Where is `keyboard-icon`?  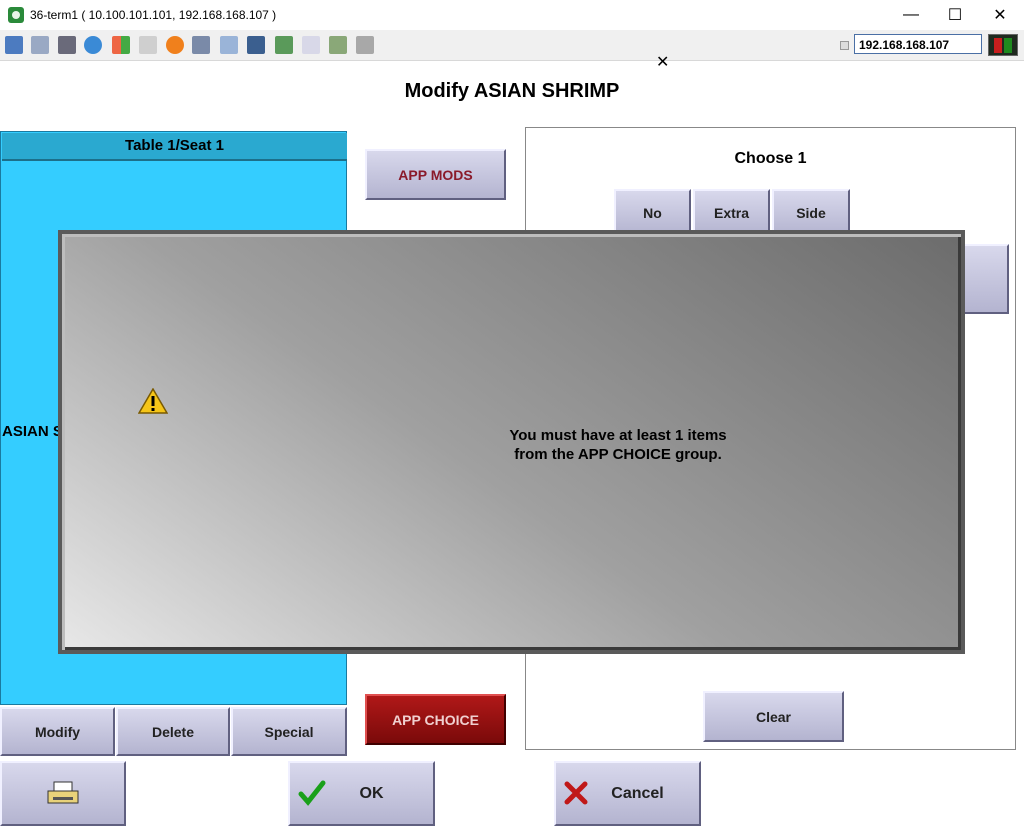 keyboard-icon is located at coordinates (148, 45).